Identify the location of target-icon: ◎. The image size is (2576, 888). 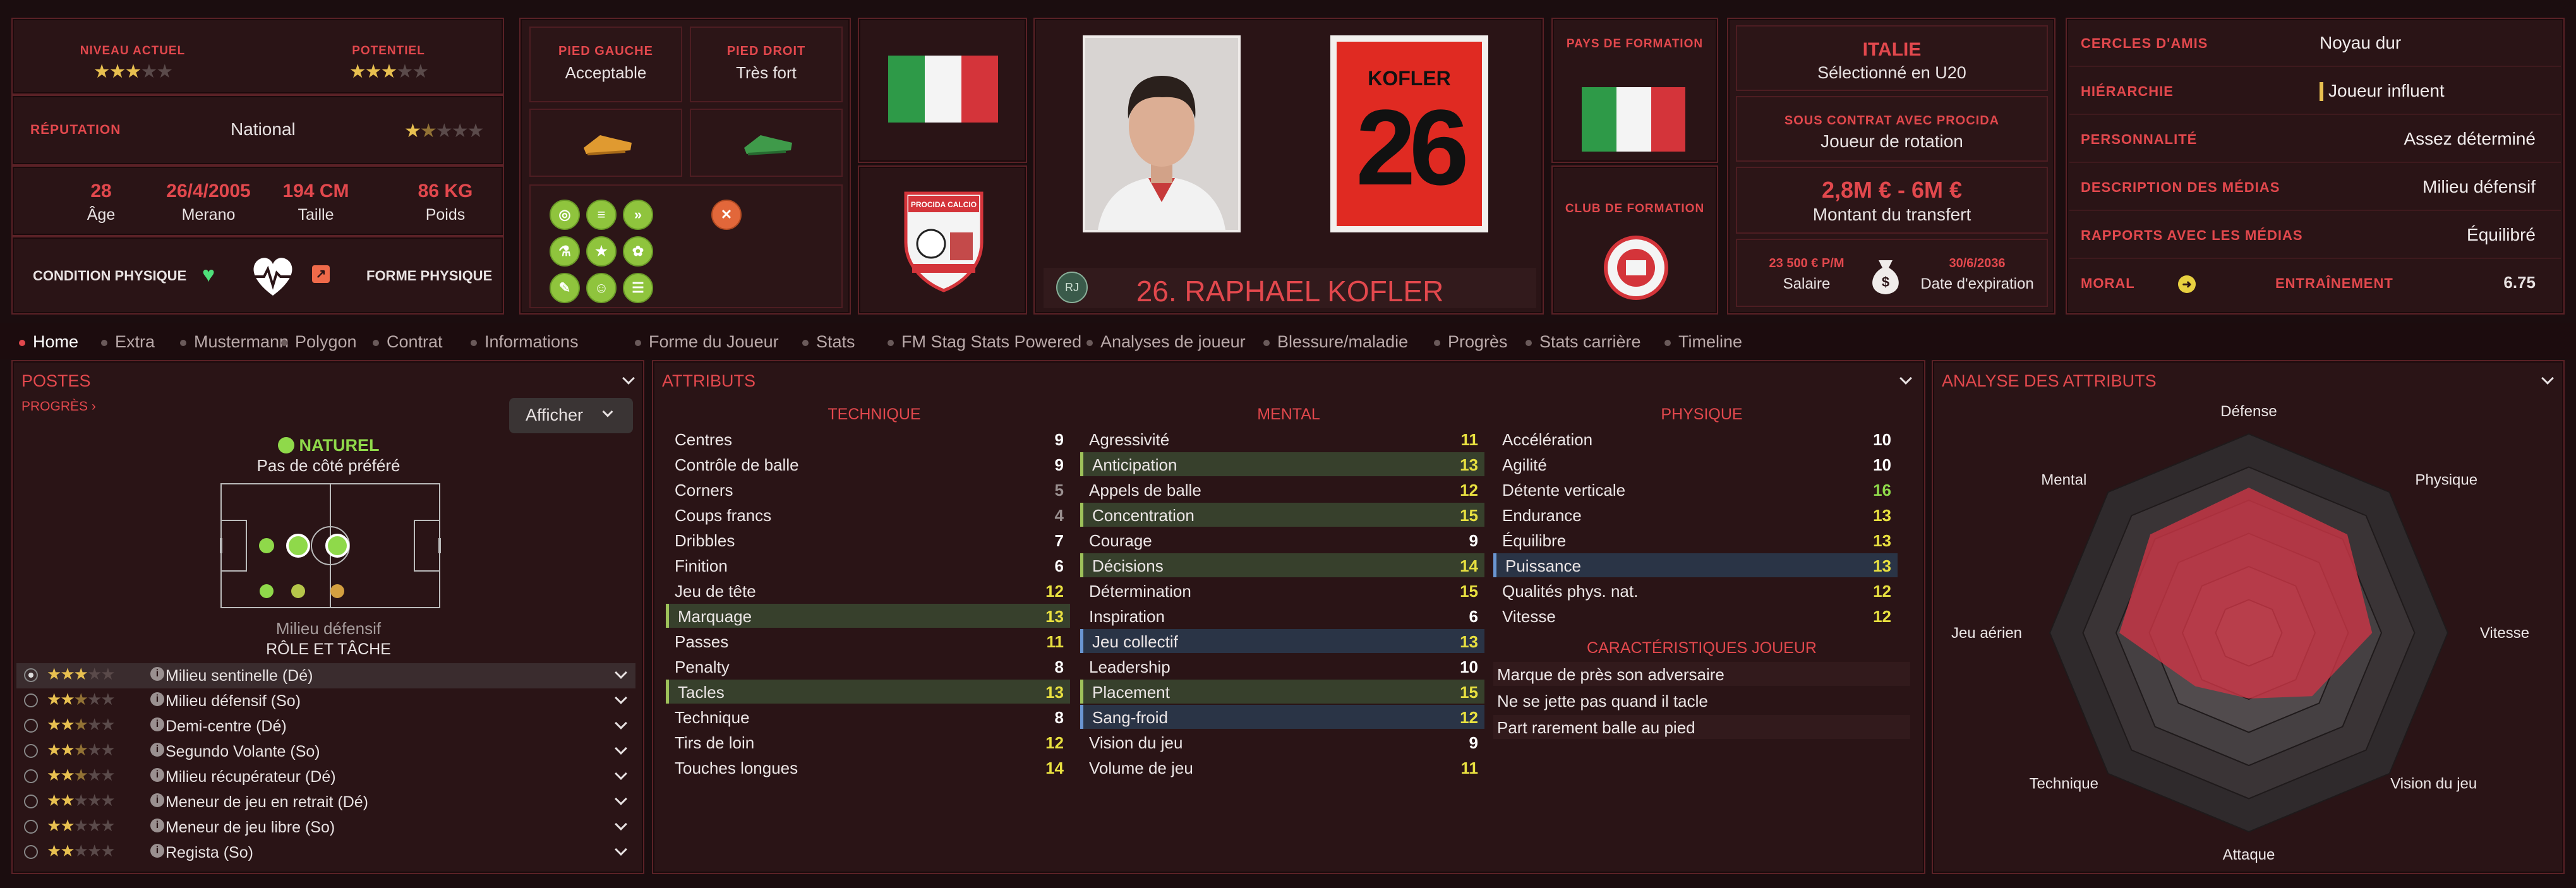
(565, 215).